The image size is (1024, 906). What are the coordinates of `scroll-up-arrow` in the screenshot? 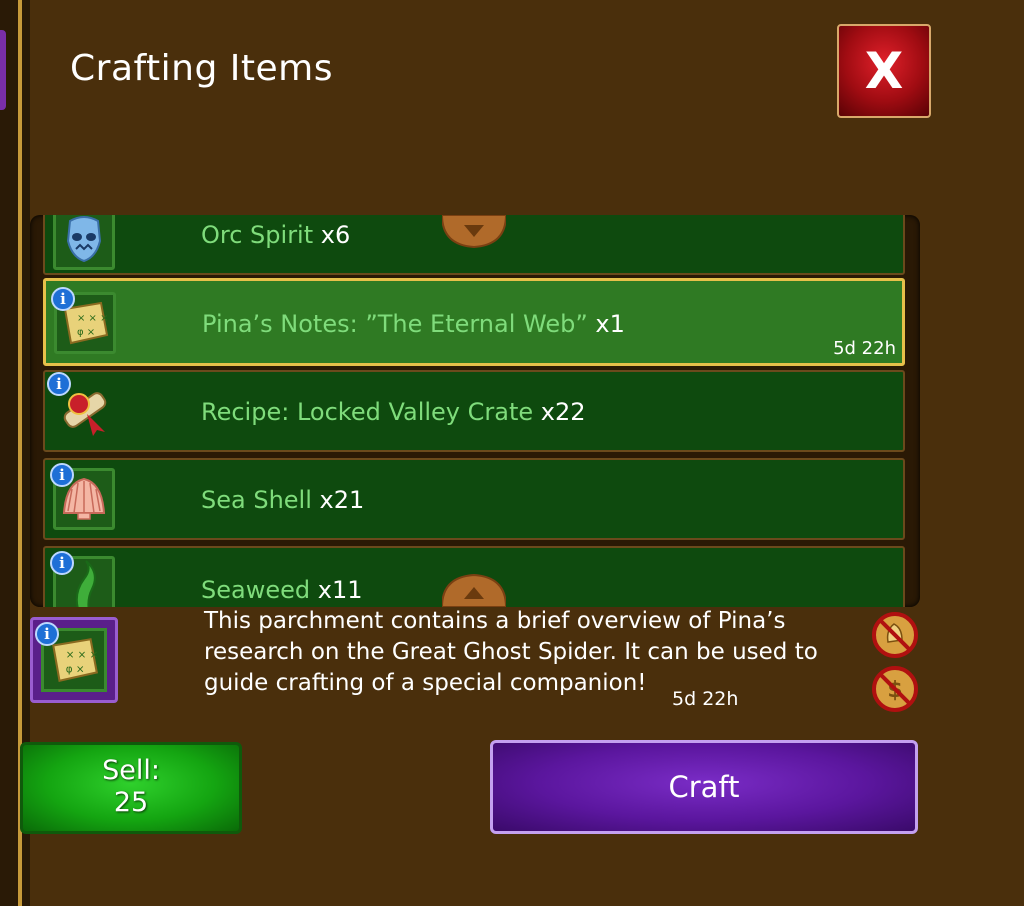 It's located at (474, 232).